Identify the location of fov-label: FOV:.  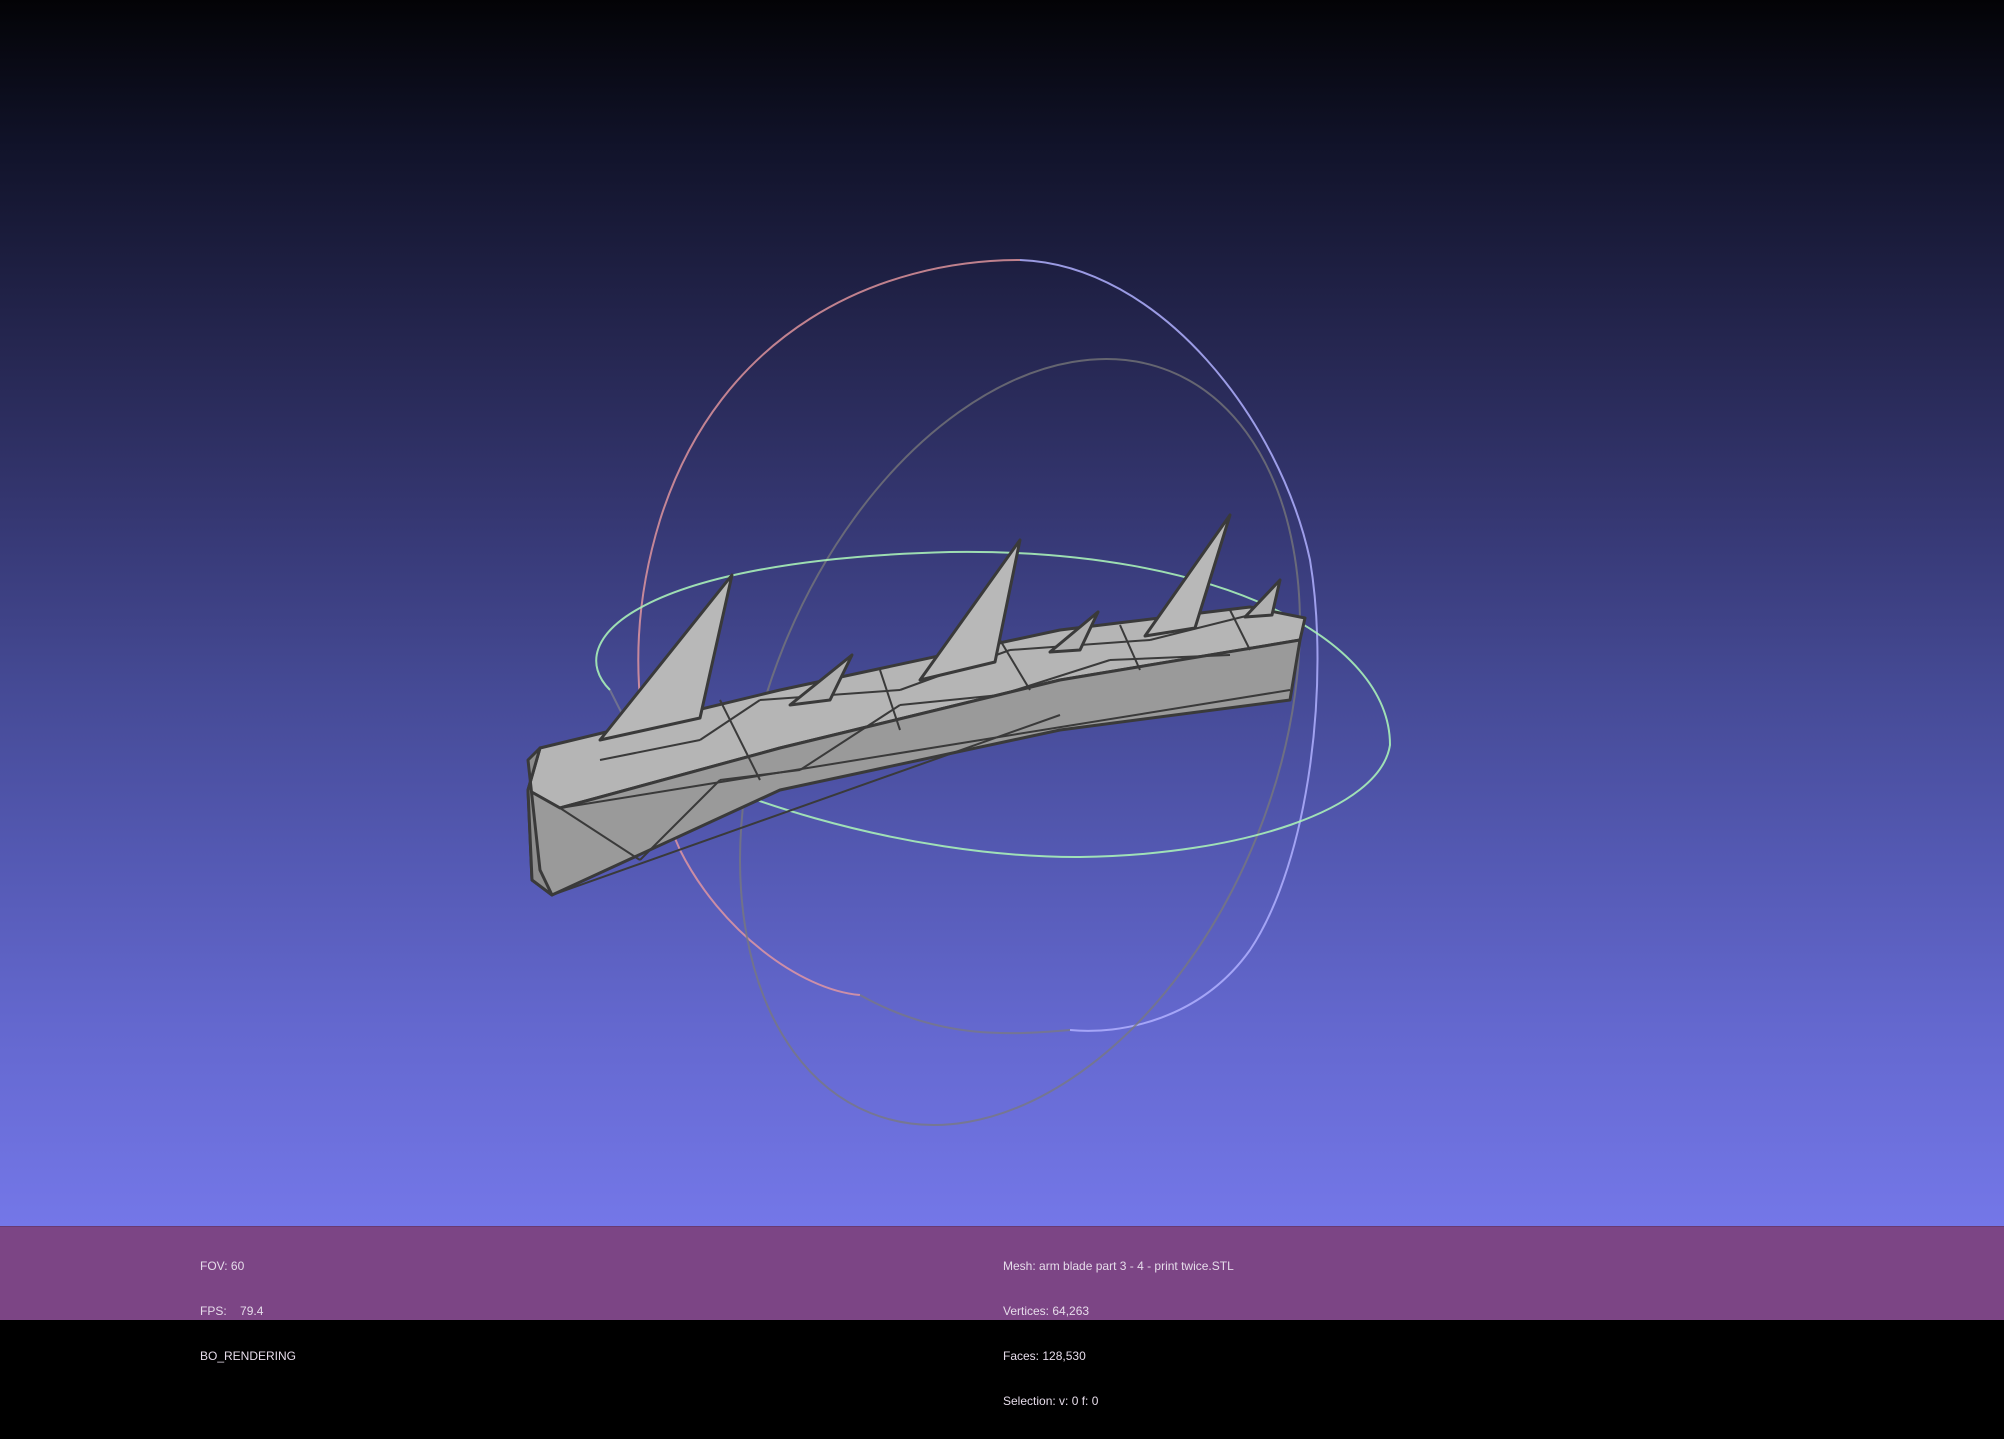
(214, 1266).